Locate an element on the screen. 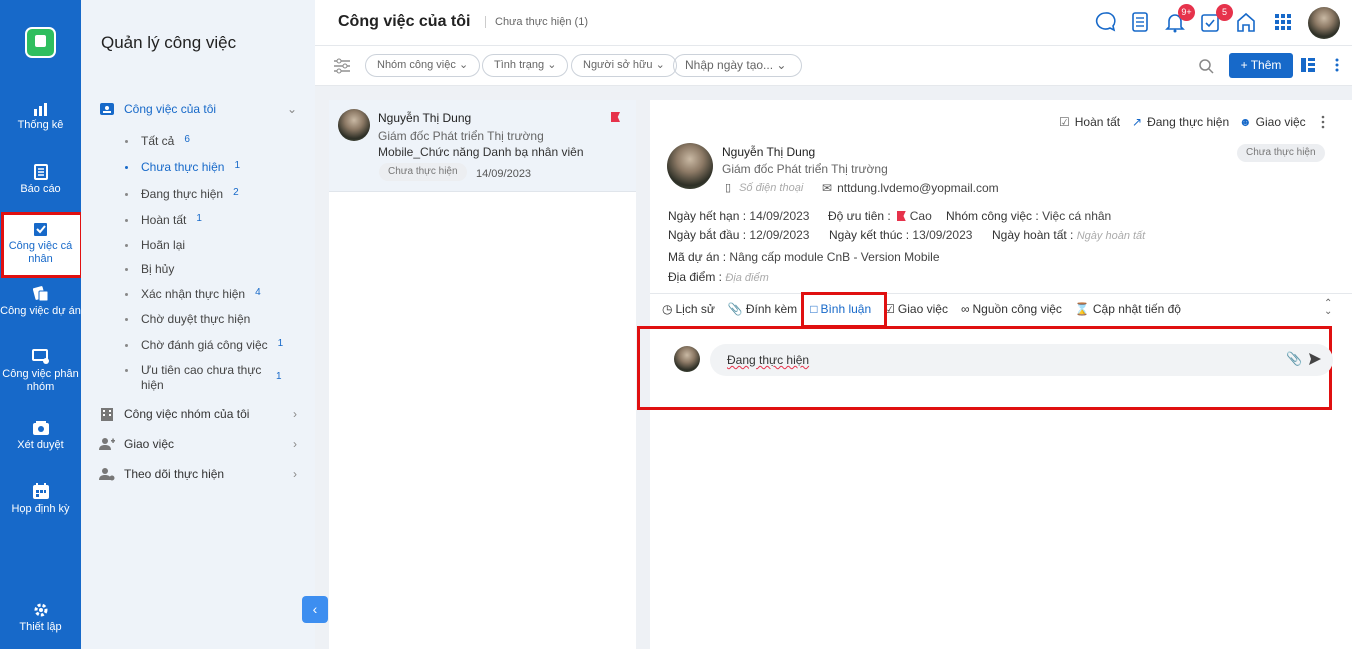 This screenshot has height=649, width=1352. commenter-avatar is located at coordinates (687, 359).